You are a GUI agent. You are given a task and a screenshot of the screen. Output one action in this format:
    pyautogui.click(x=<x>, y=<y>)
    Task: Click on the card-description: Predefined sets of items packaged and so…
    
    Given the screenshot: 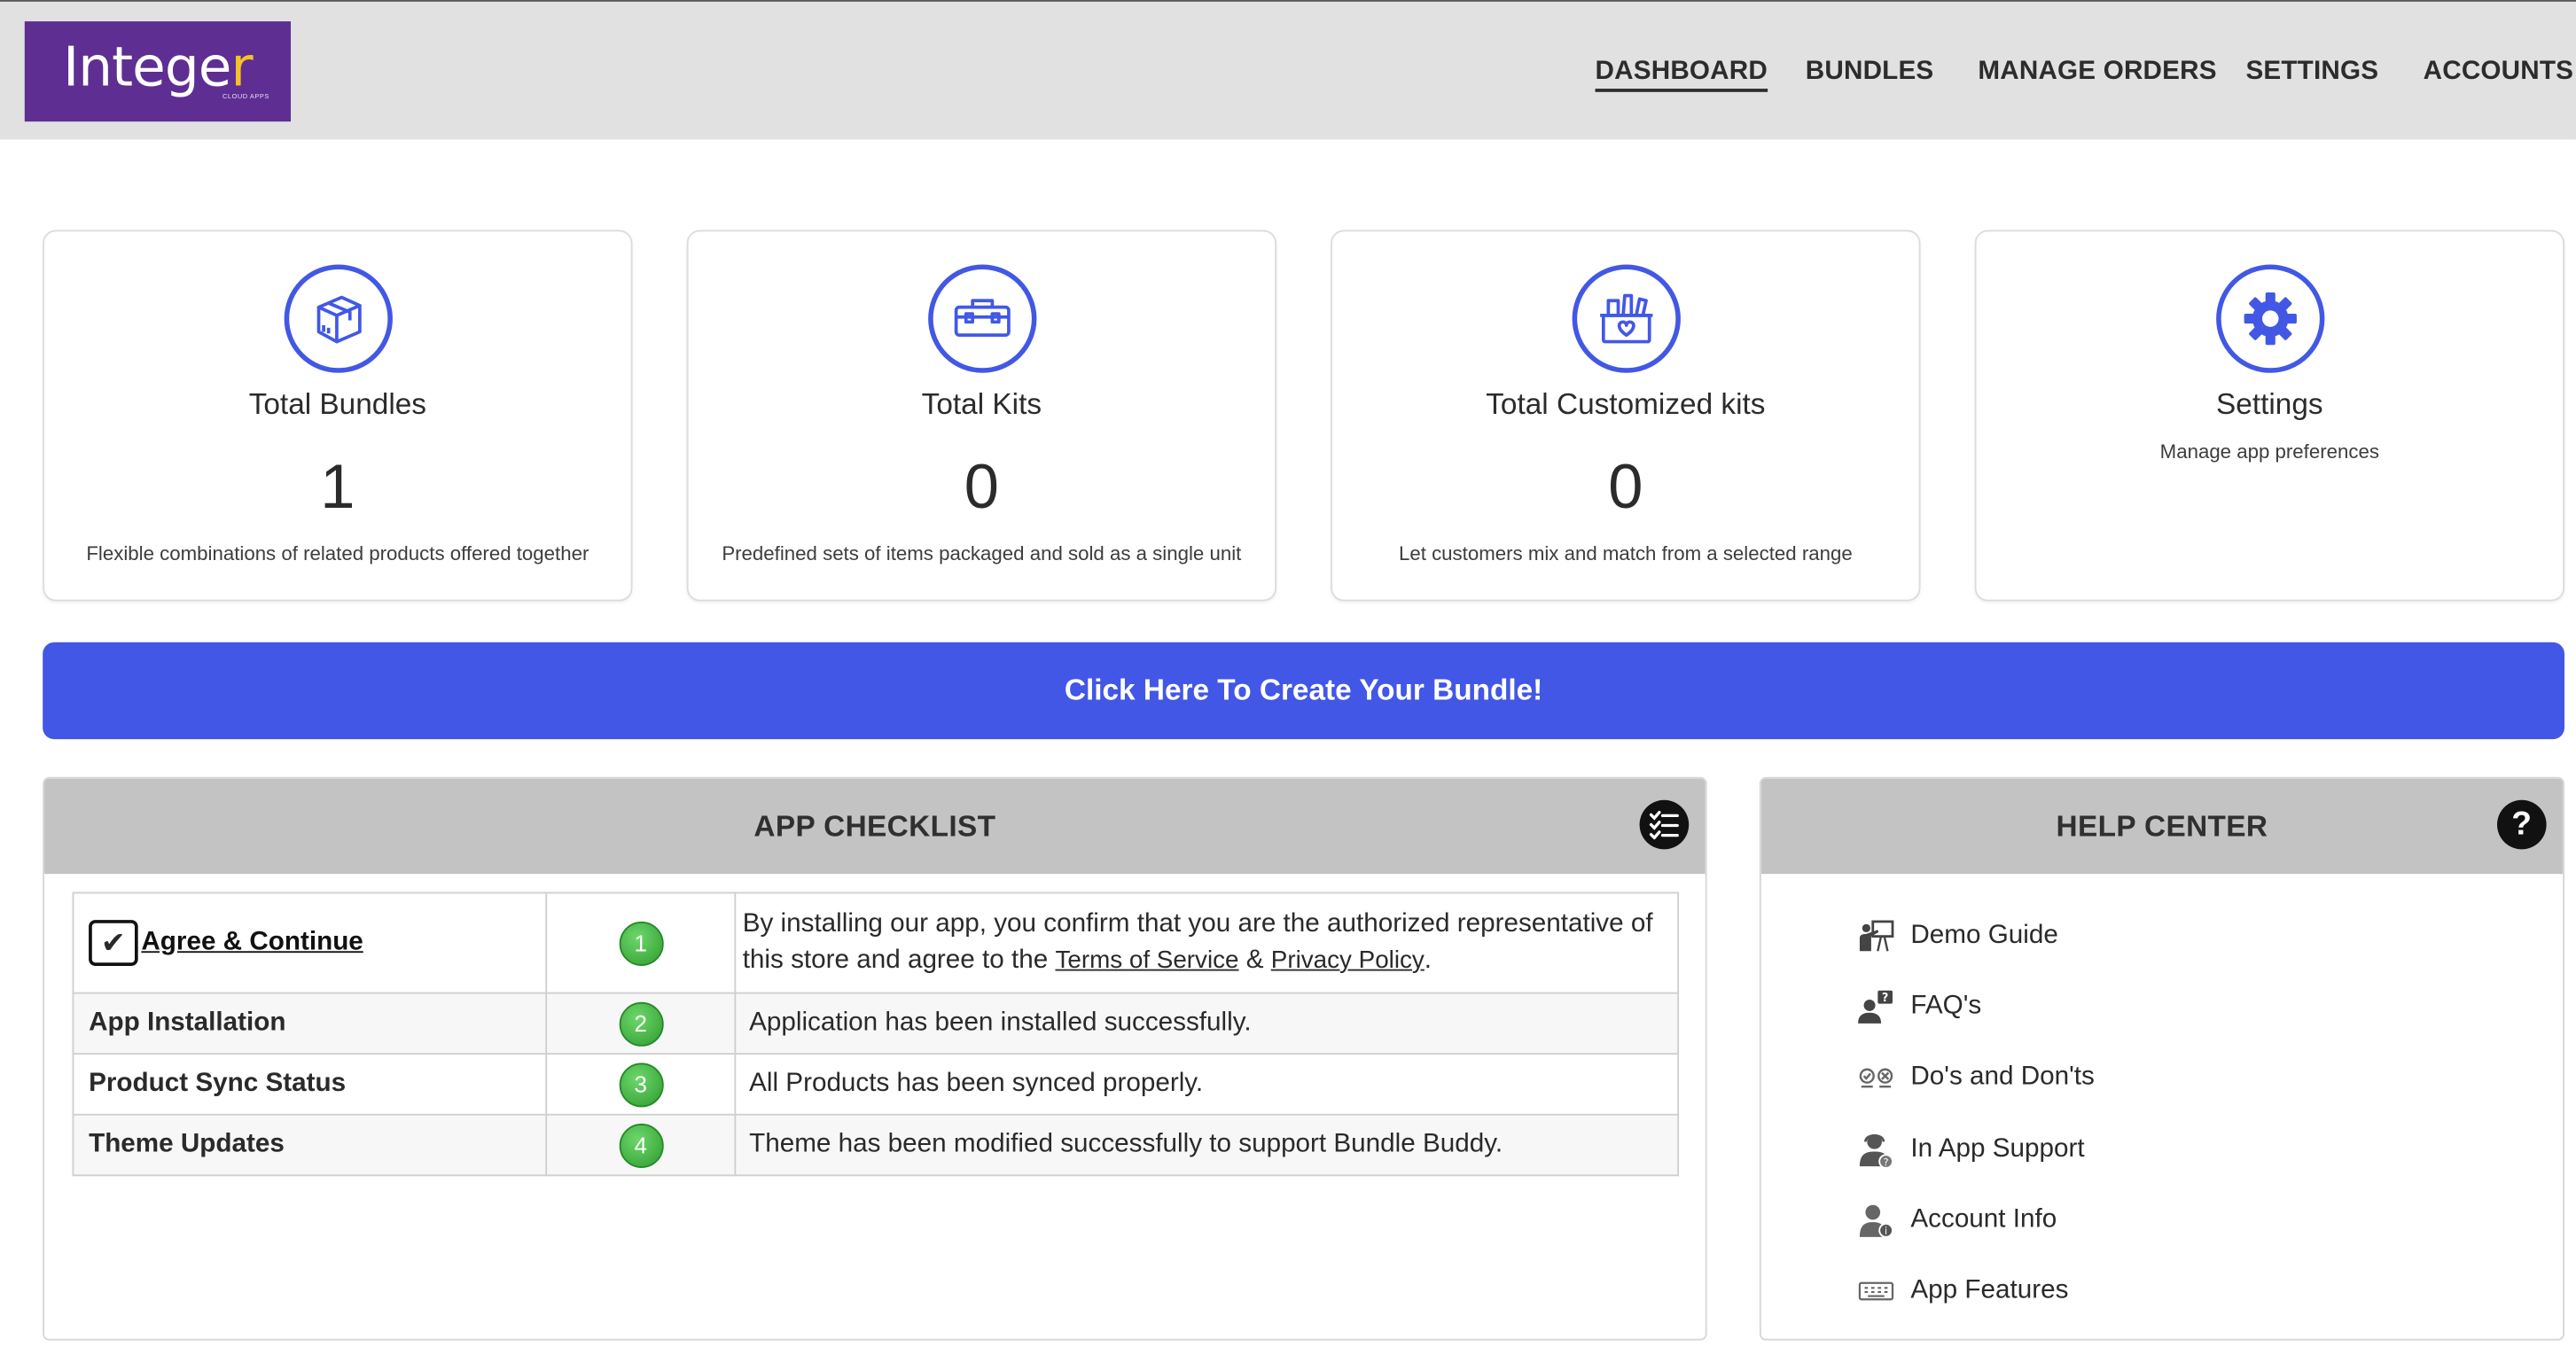 What is the action you would take?
    pyautogui.click(x=982, y=553)
    